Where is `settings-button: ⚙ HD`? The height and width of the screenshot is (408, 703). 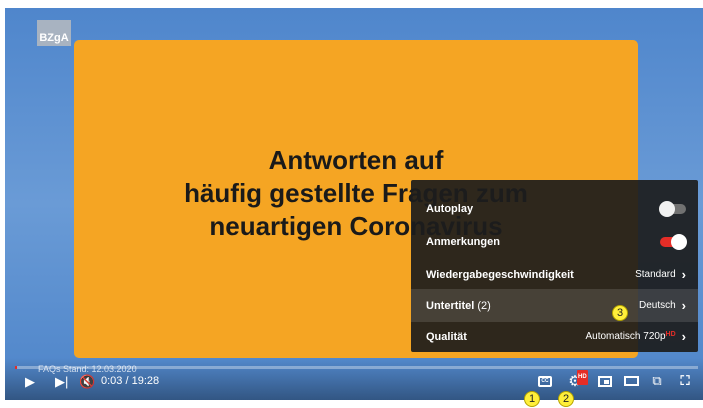 settings-button: ⚙ HD is located at coordinates (576, 379).